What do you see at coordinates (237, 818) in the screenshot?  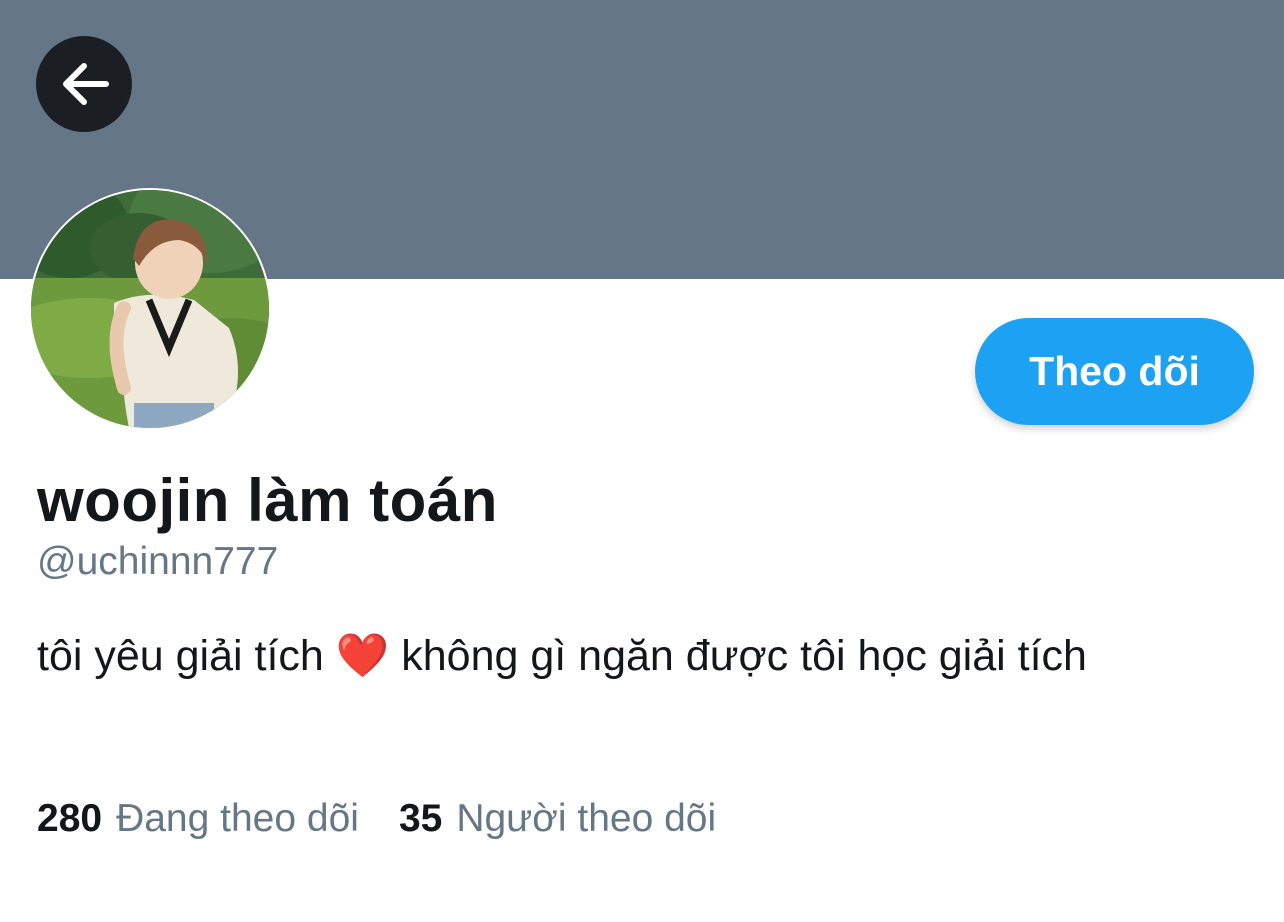 I see `following-label: Đang theo dõi` at bounding box center [237, 818].